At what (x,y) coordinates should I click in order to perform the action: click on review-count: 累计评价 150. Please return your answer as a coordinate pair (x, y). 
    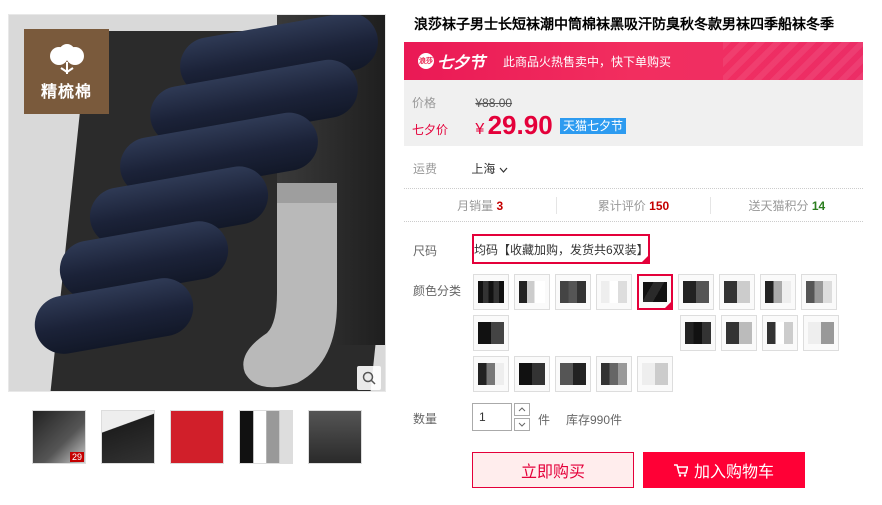
    Looking at the image, I should click on (632, 205).